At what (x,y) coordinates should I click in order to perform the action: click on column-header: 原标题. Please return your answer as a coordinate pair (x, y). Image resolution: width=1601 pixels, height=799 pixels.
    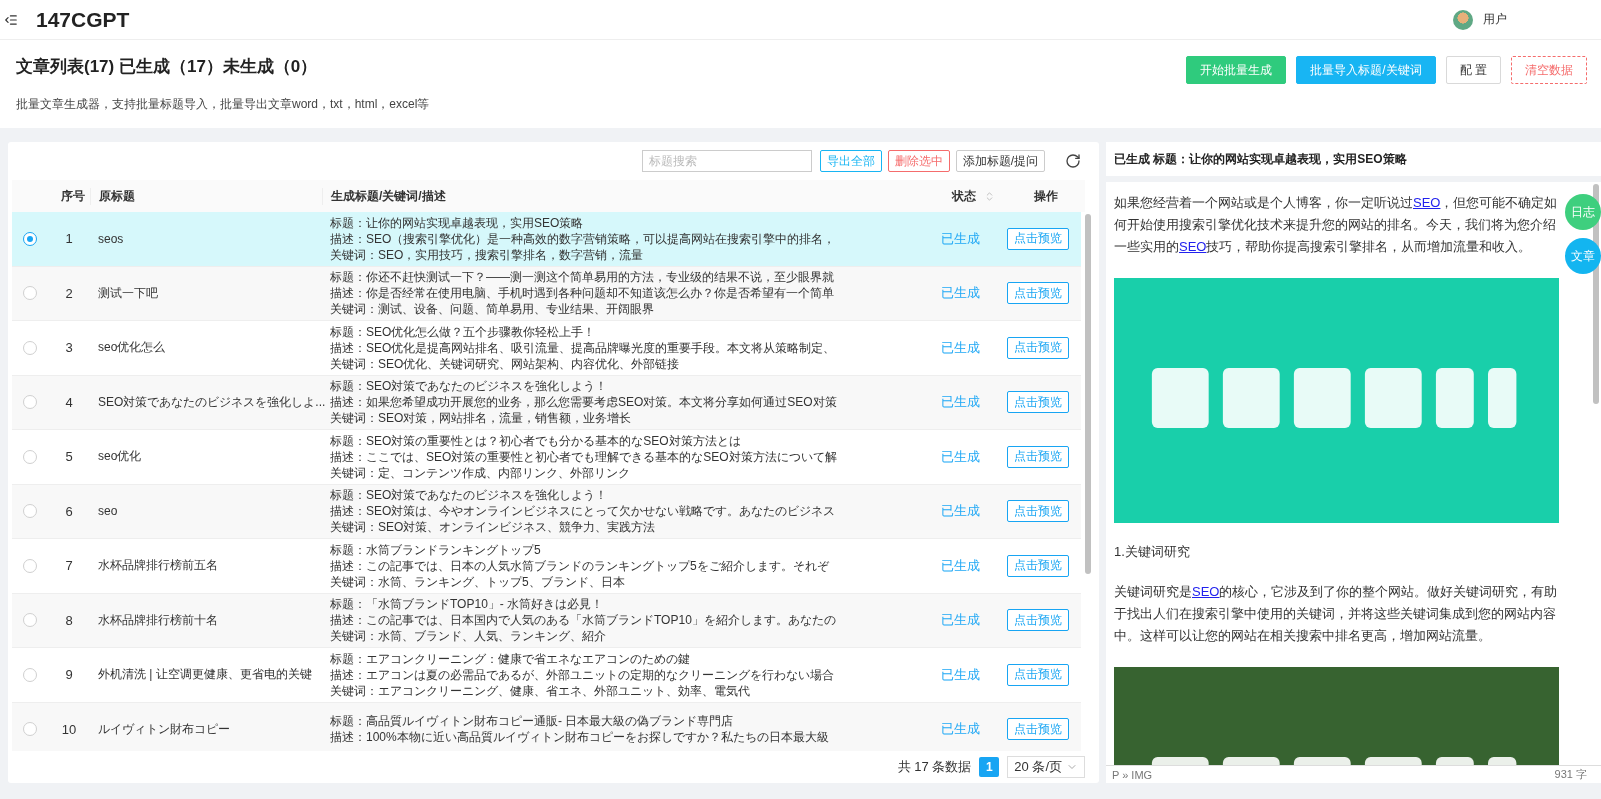
    Looking at the image, I should click on (206, 196).